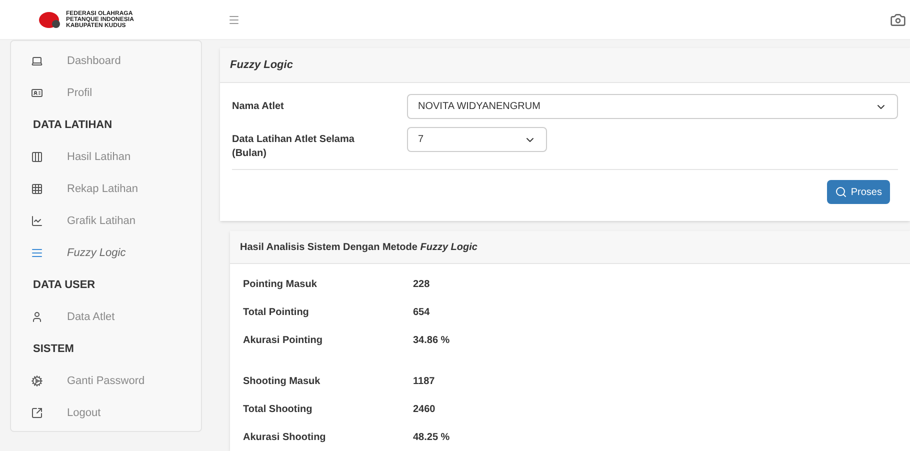  I want to click on result-value: 1187, so click(424, 381).